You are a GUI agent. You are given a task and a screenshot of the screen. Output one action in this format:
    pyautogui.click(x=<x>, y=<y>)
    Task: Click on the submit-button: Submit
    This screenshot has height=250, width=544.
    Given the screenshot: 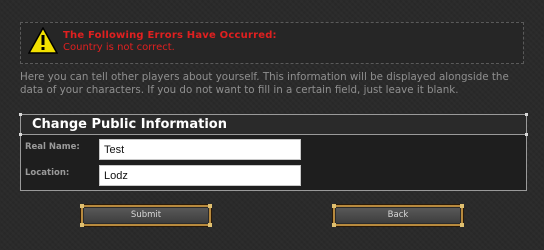 What is the action you would take?
    pyautogui.click(x=146, y=215)
    